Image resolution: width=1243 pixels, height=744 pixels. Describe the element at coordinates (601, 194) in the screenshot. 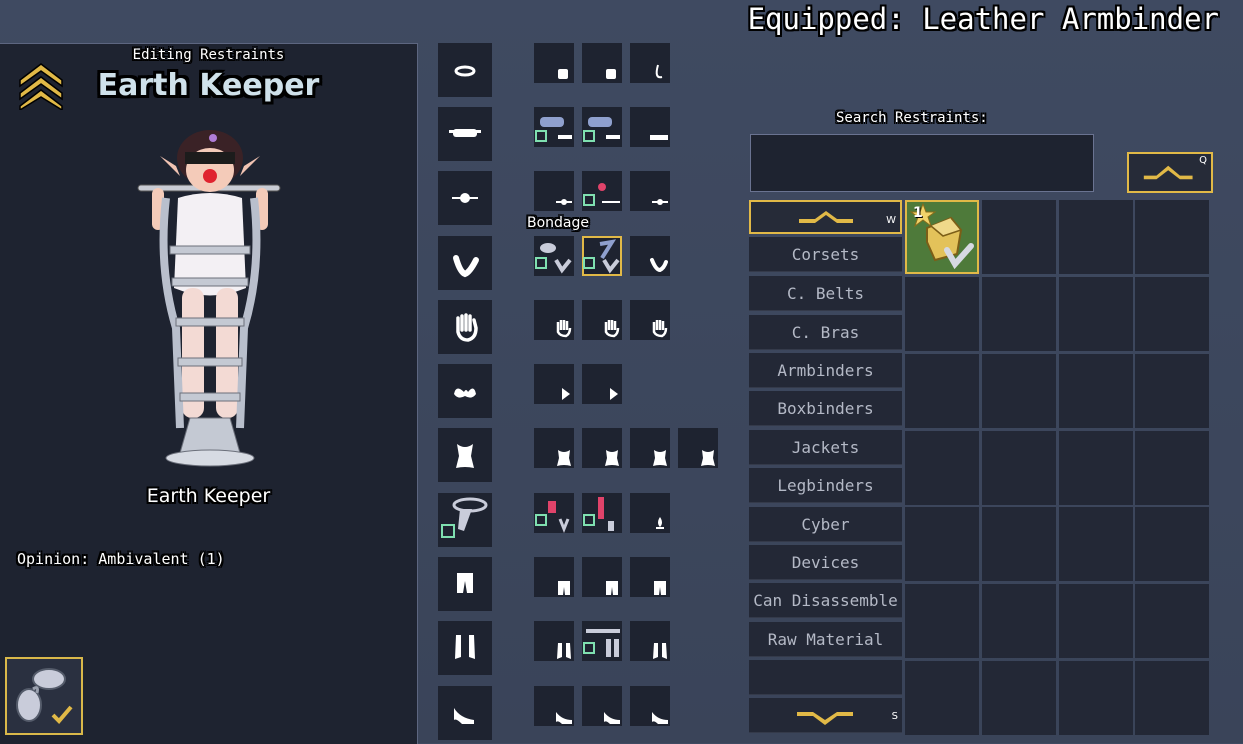

I see `gag-craft-icon` at that location.